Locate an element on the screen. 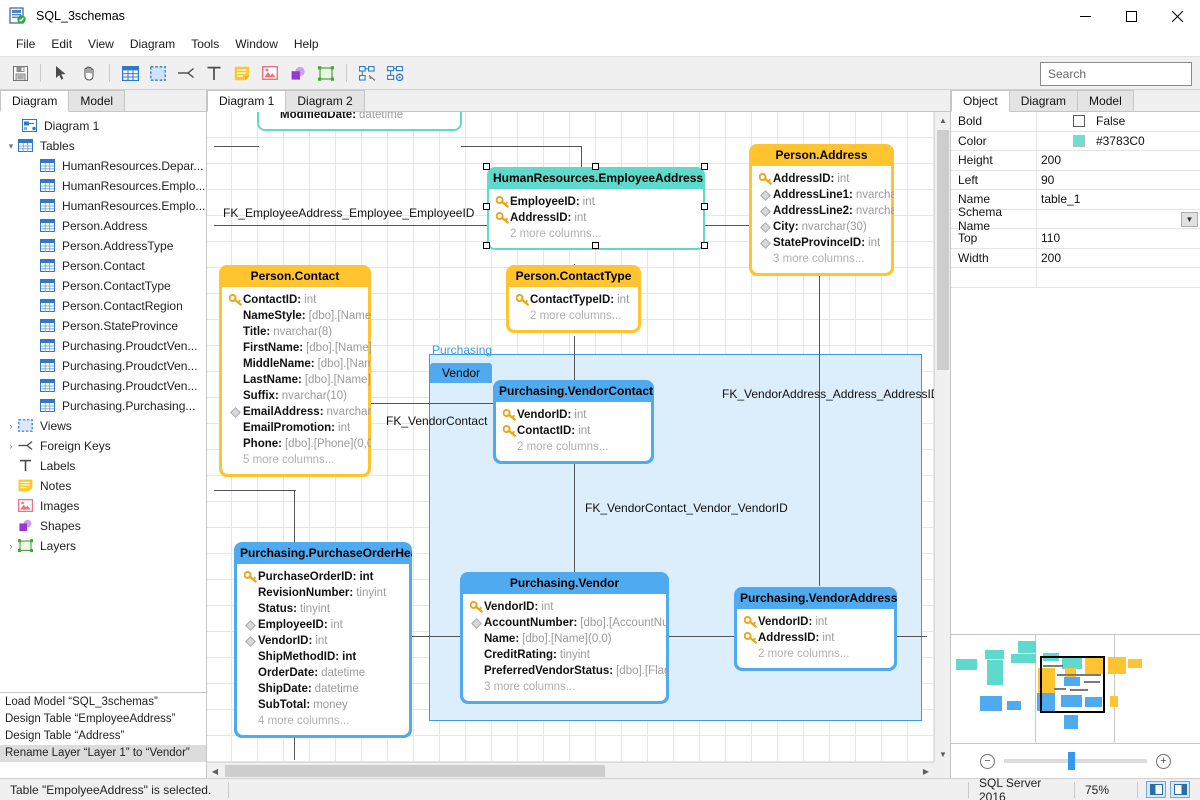  scroll-down-icon: ▼ is located at coordinates (942, 754).